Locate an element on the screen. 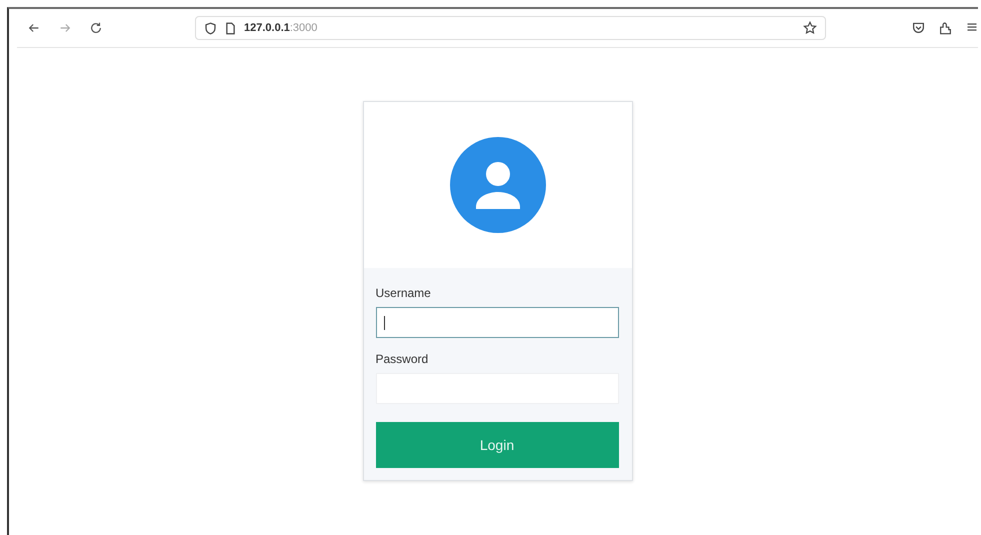  field-label: Password is located at coordinates (403, 359).